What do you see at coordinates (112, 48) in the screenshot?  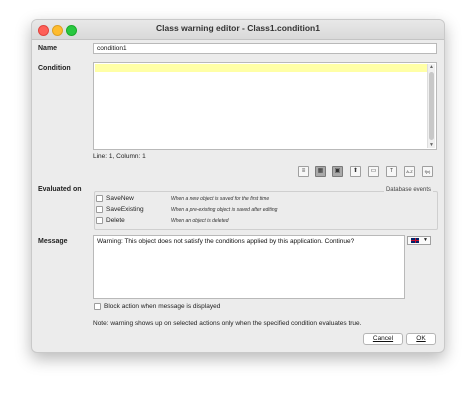 I see `name-value: condition1` at bounding box center [112, 48].